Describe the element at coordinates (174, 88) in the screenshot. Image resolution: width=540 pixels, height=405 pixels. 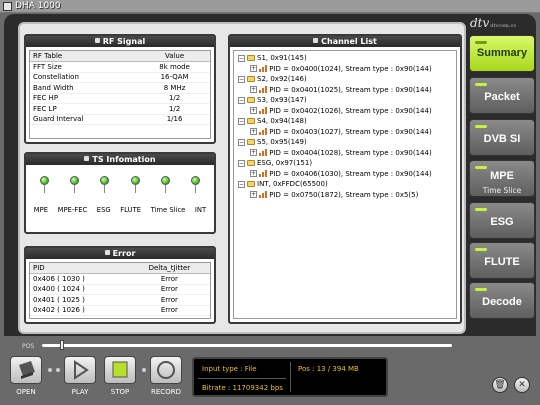
I see `rf-value: 8 MHz` at that location.